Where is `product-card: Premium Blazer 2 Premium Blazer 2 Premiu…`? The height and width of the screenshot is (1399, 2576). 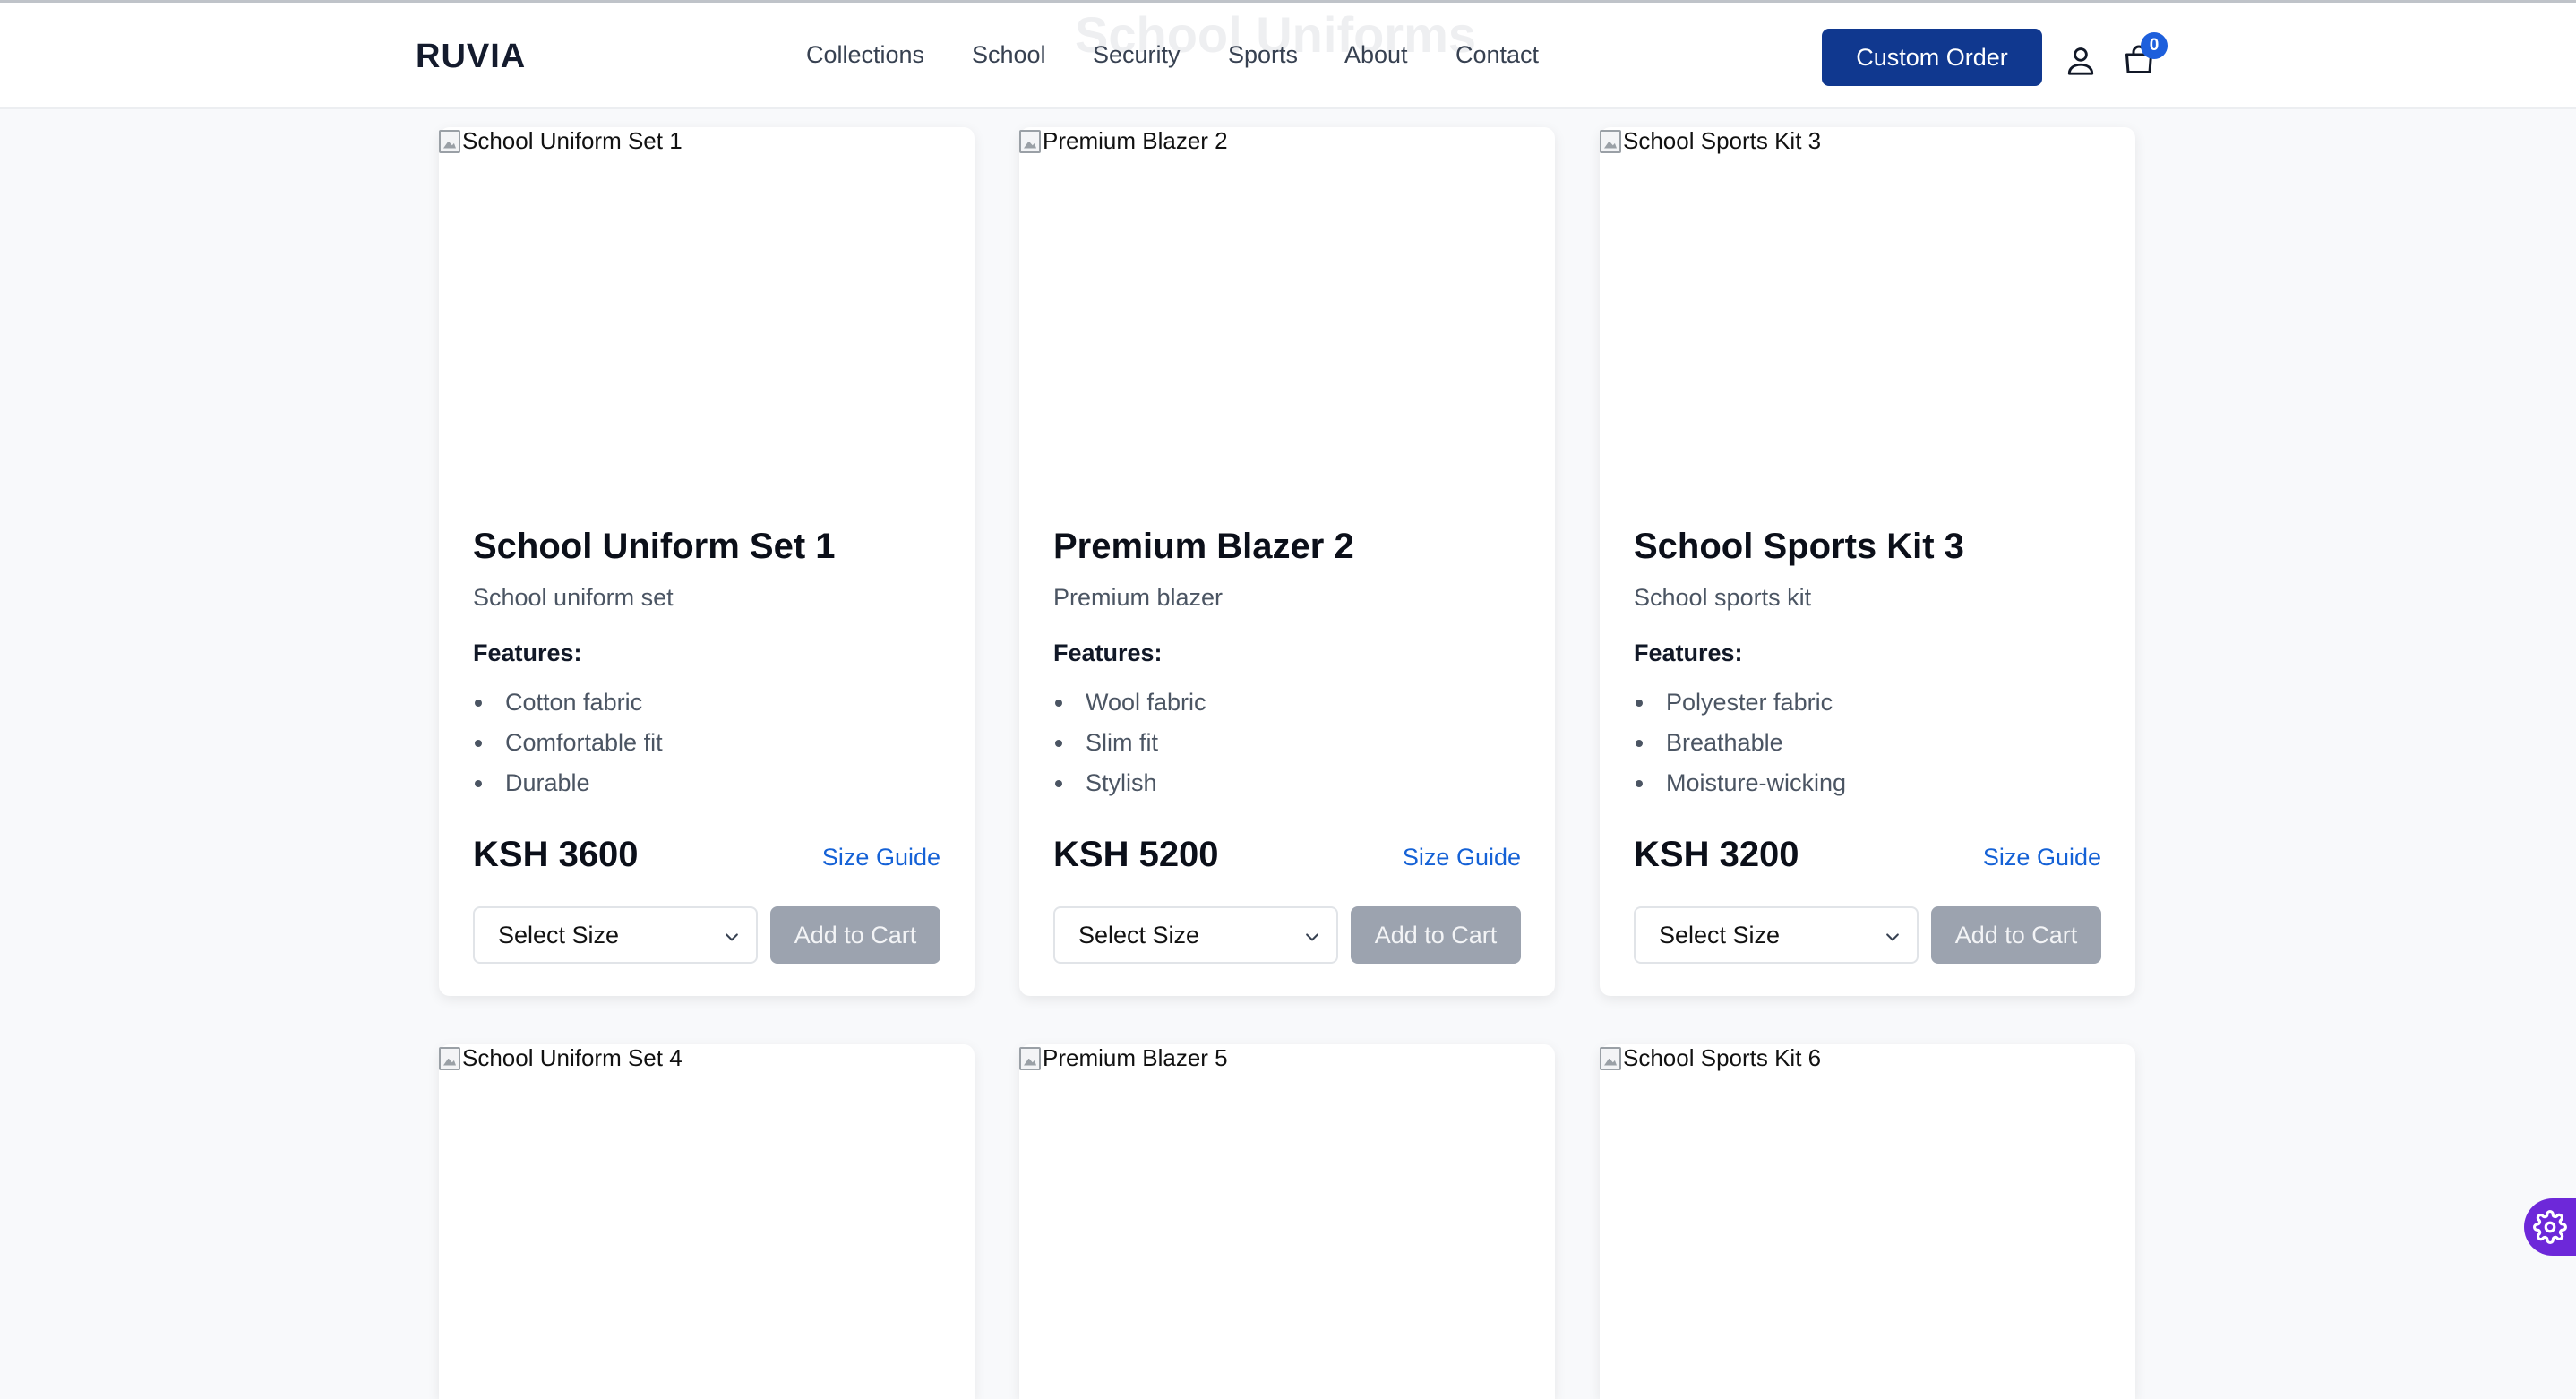
product-card: Premium Blazer 2 Premium Blazer 2 Premiu… is located at coordinates (1287, 561).